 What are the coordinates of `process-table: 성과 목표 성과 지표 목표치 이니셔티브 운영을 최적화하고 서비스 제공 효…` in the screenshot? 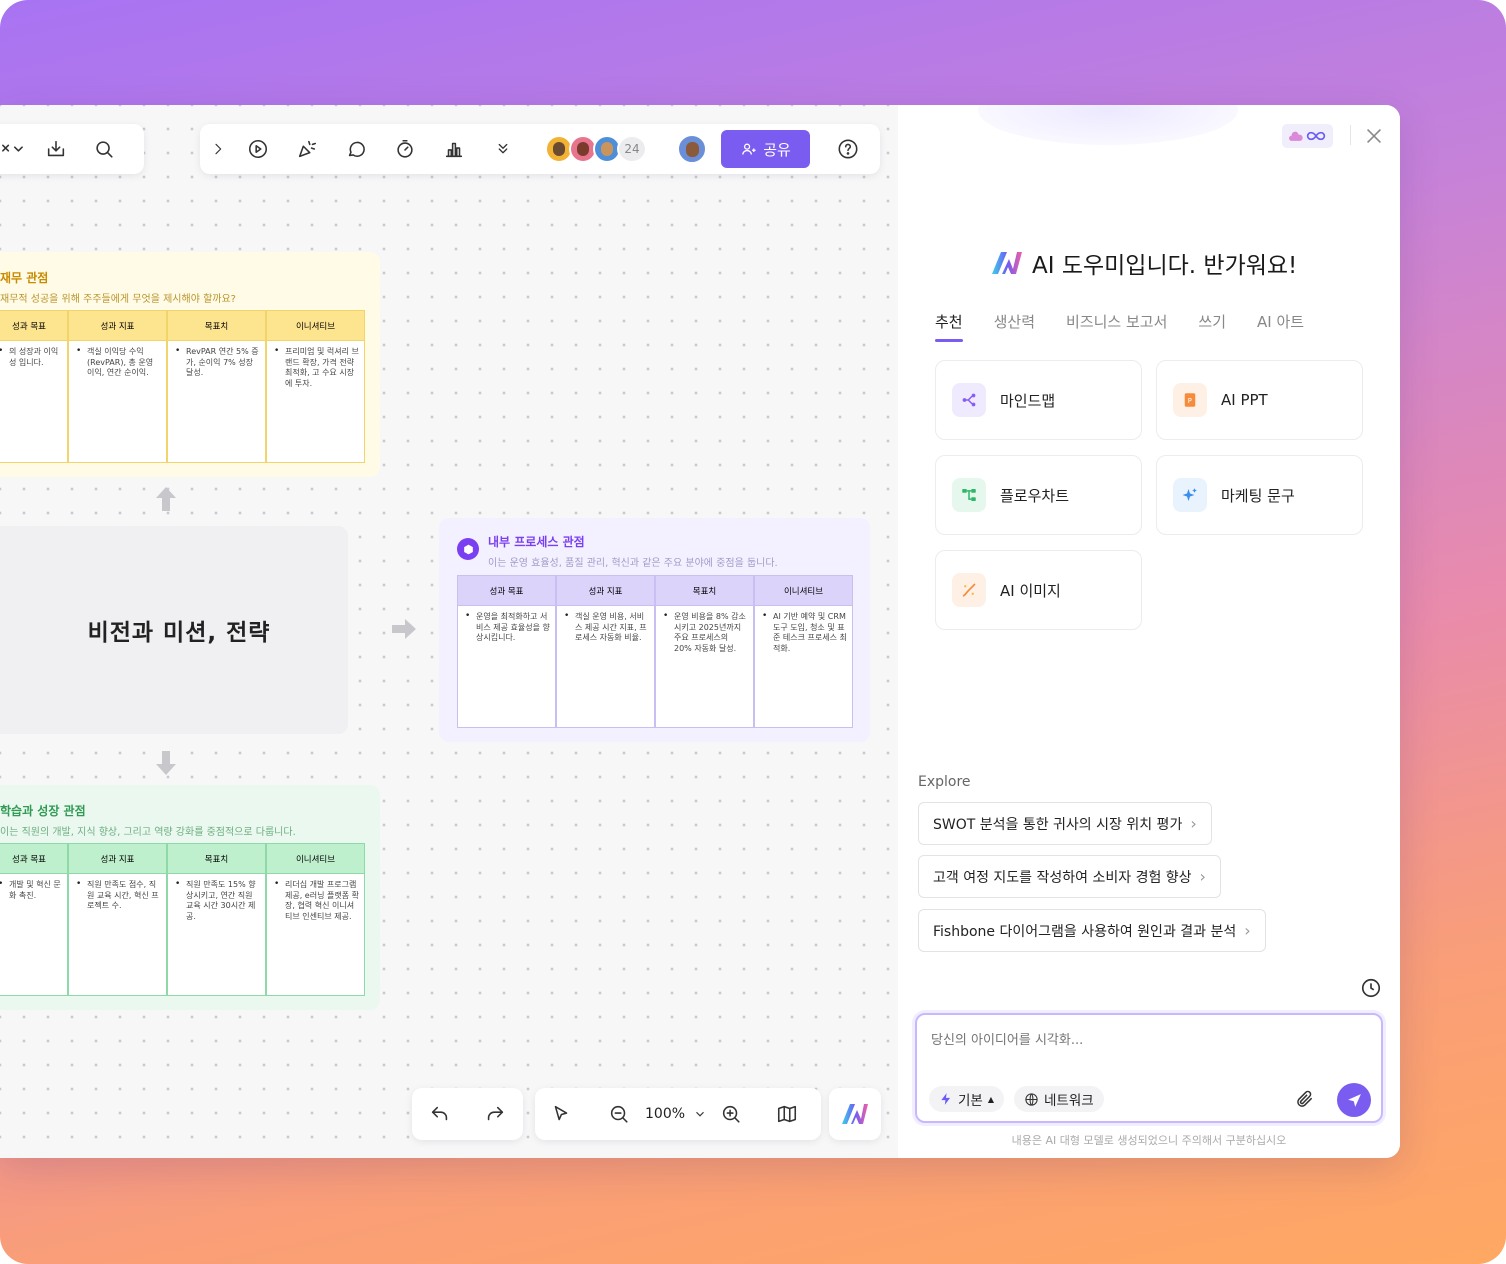 It's located at (655, 651).